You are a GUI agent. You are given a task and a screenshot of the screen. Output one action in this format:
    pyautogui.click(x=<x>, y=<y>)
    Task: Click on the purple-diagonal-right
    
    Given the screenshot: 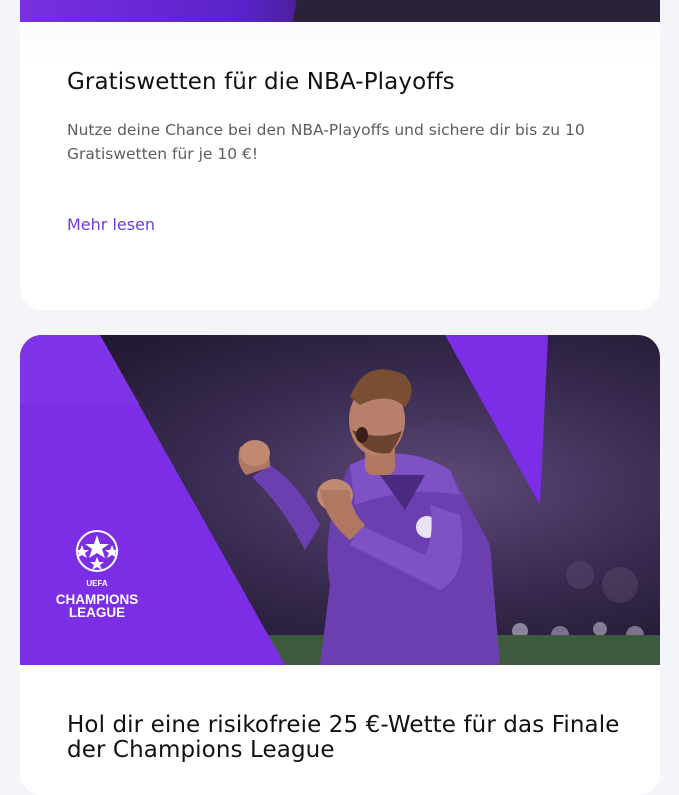 What is the action you would take?
    pyautogui.click(x=496, y=420)
    